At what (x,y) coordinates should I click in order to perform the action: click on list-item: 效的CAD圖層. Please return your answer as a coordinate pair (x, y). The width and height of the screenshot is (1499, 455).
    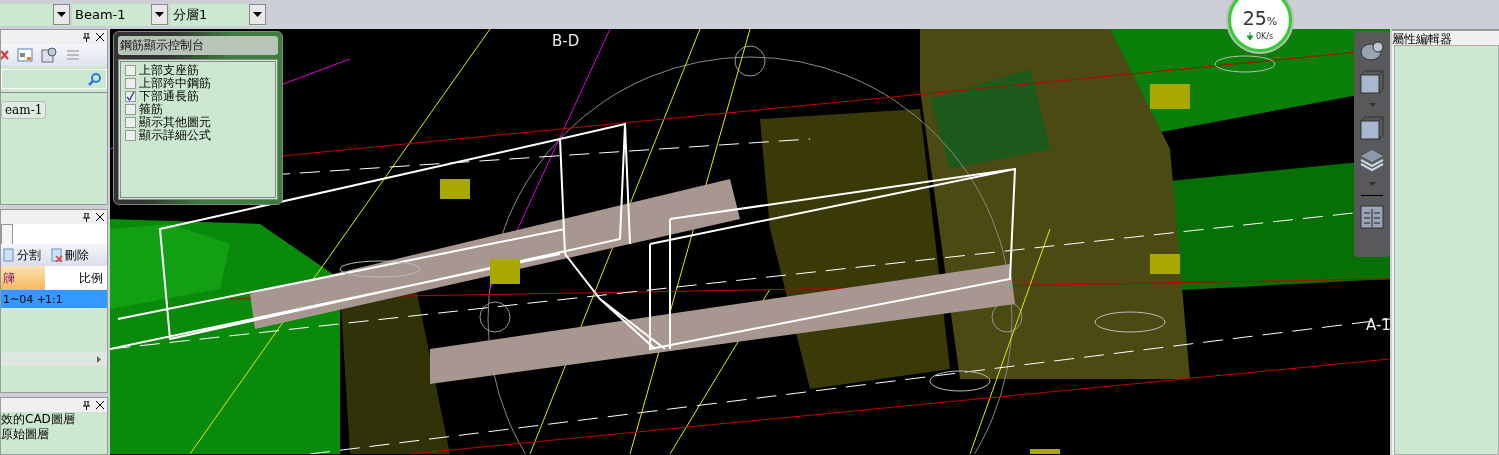
    Looking at the image, I should click on (54, 419).